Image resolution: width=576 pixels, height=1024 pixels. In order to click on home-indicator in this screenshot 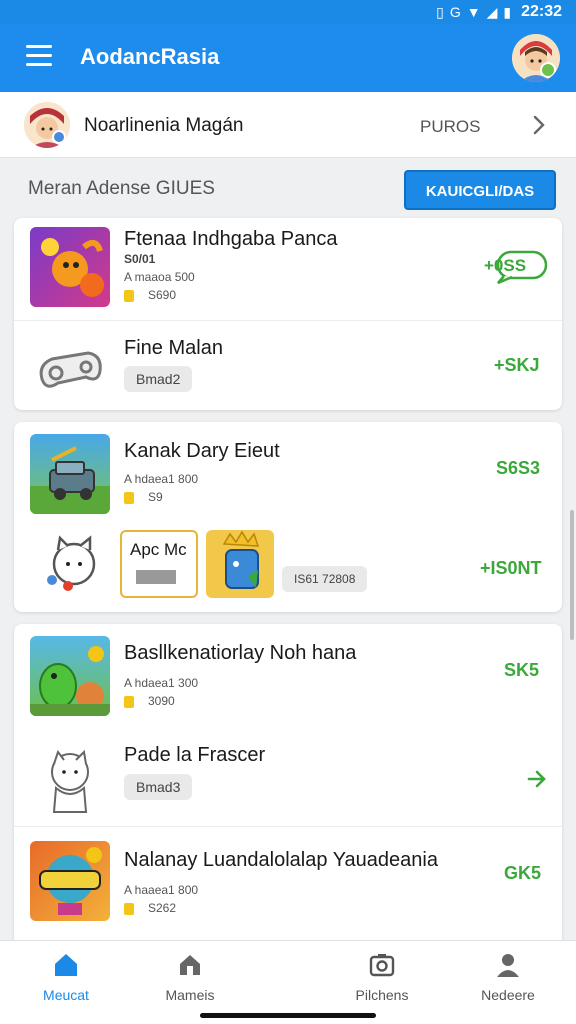, I will do `click(288, 1015)`.